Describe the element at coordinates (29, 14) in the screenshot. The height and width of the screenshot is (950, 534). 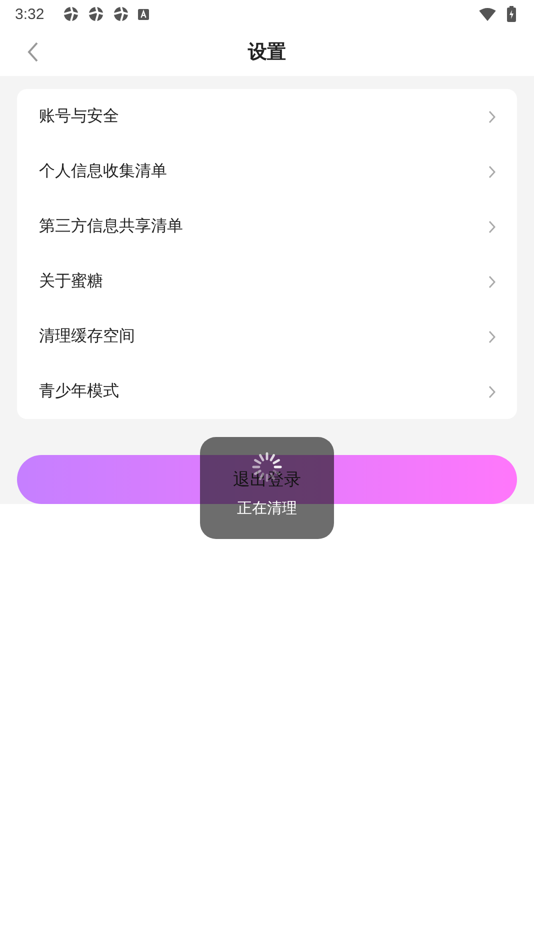
I see `status-time: 3:32` at that location.